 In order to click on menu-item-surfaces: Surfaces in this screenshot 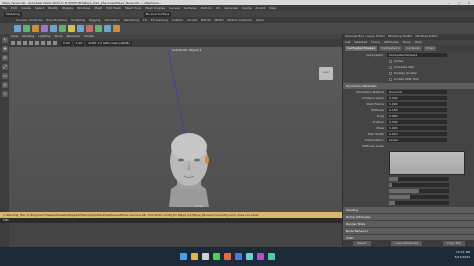, I will do `click(190, 8)`.